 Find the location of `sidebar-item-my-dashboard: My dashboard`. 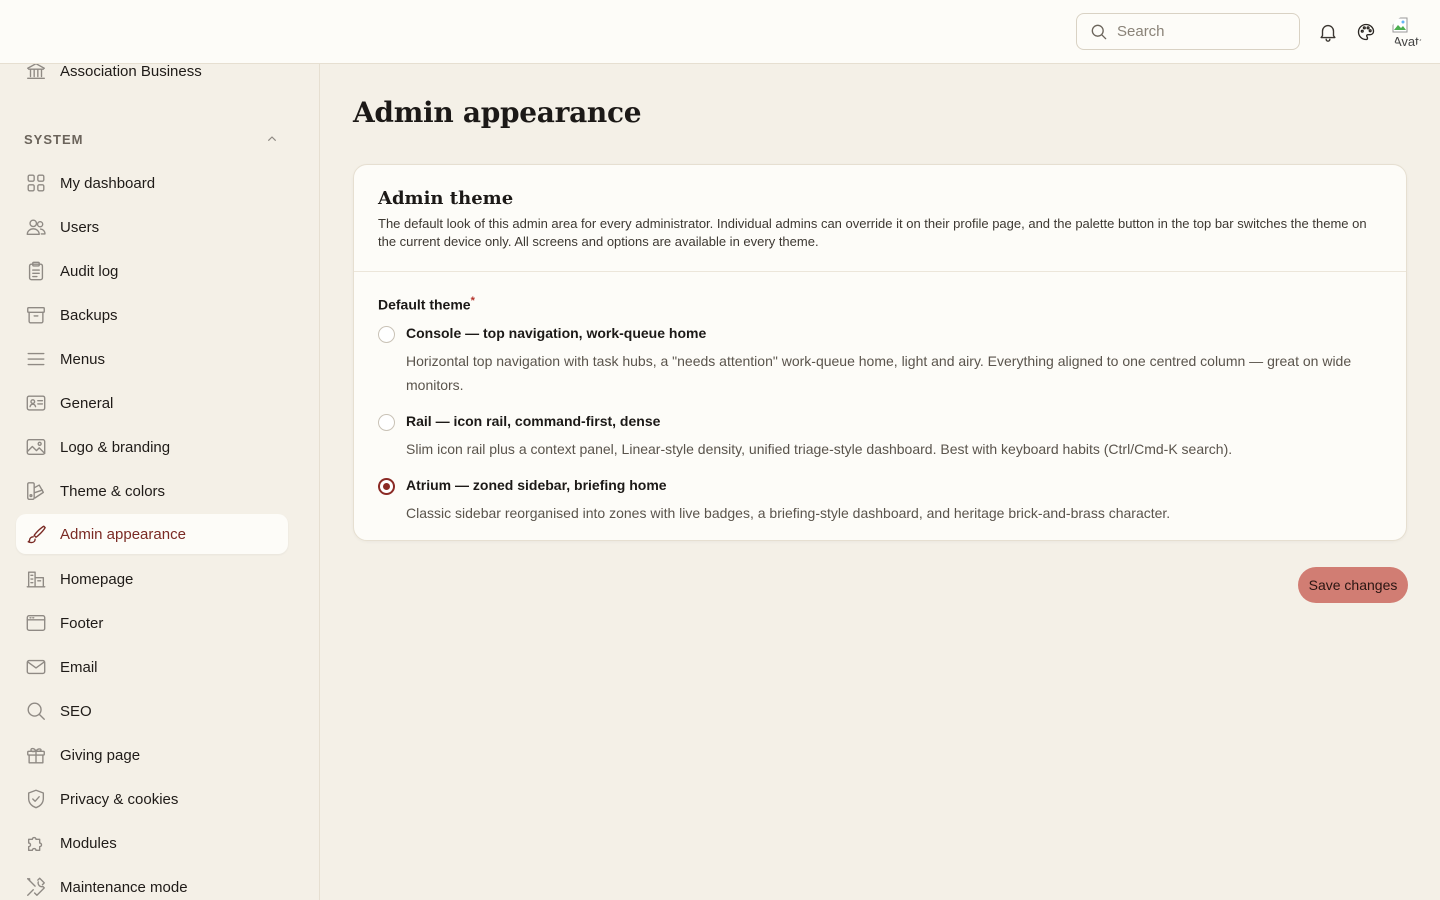

sidebar-item-my-dashboard: My dashboard is located at coordinates (152, 183).